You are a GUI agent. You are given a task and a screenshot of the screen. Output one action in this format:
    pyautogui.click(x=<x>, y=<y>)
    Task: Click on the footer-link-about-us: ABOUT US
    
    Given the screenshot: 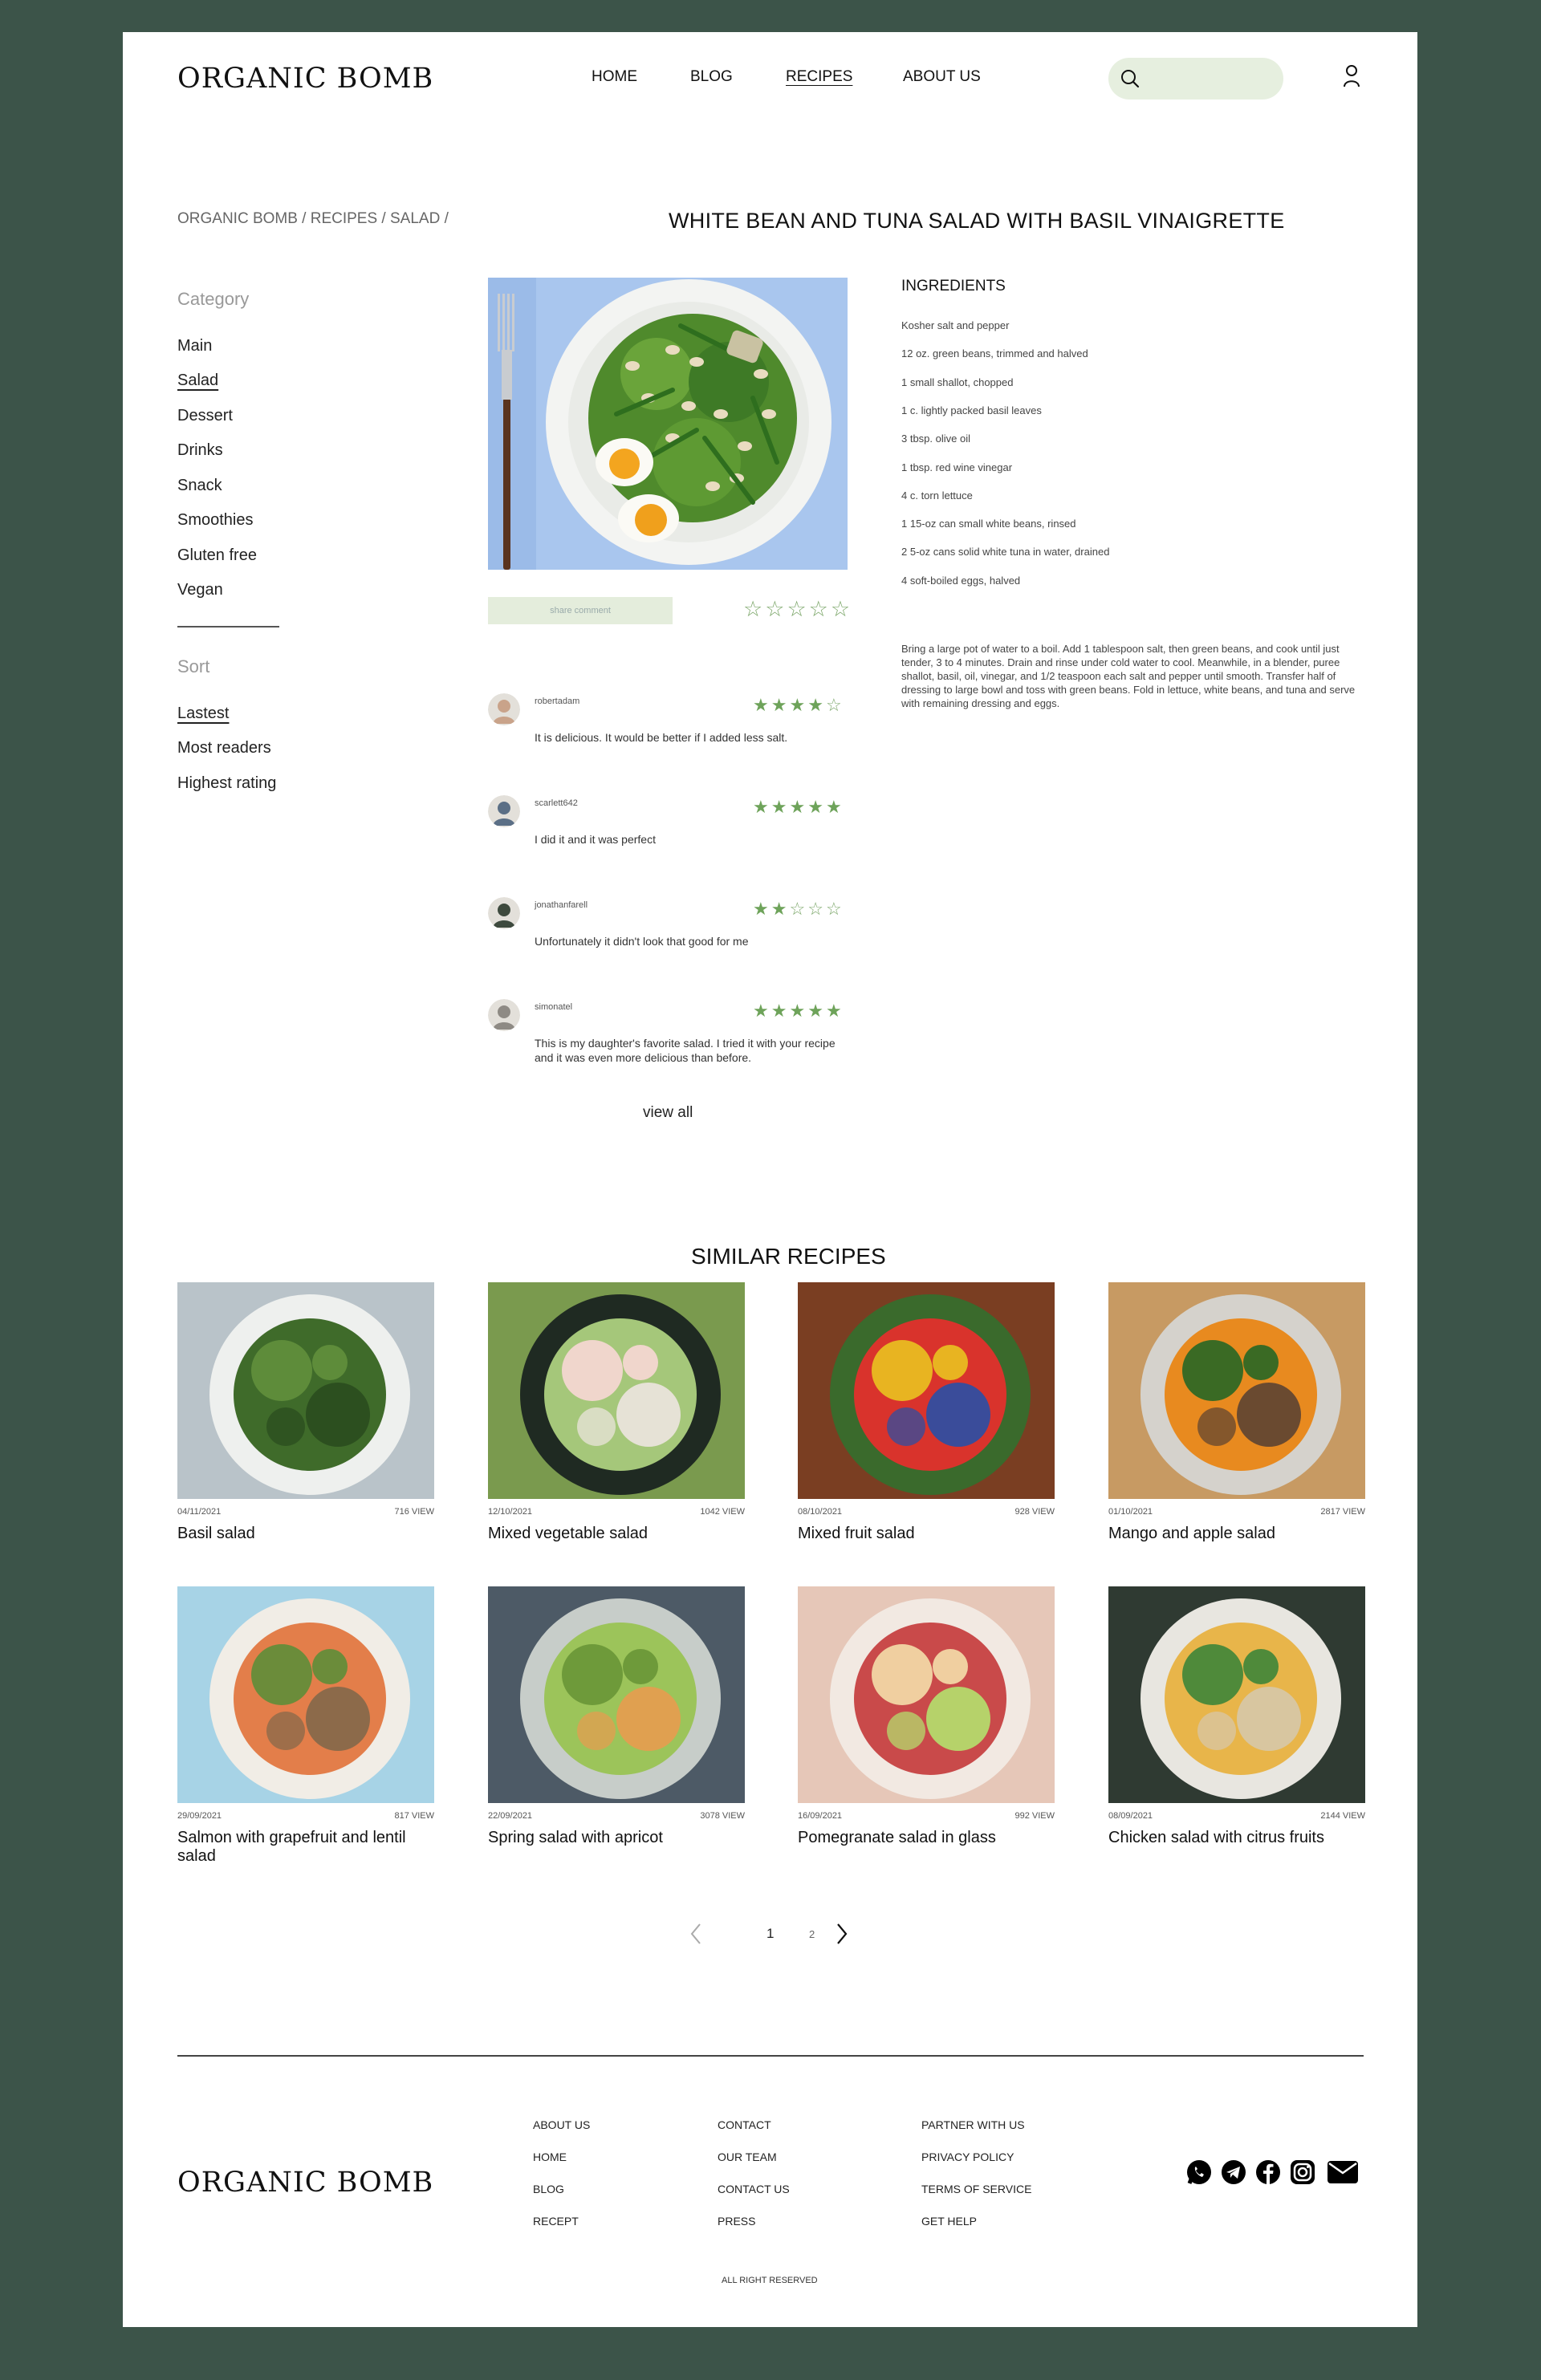 What is the action you would take?
    pyautogui.click(x=561, y=2124)
    